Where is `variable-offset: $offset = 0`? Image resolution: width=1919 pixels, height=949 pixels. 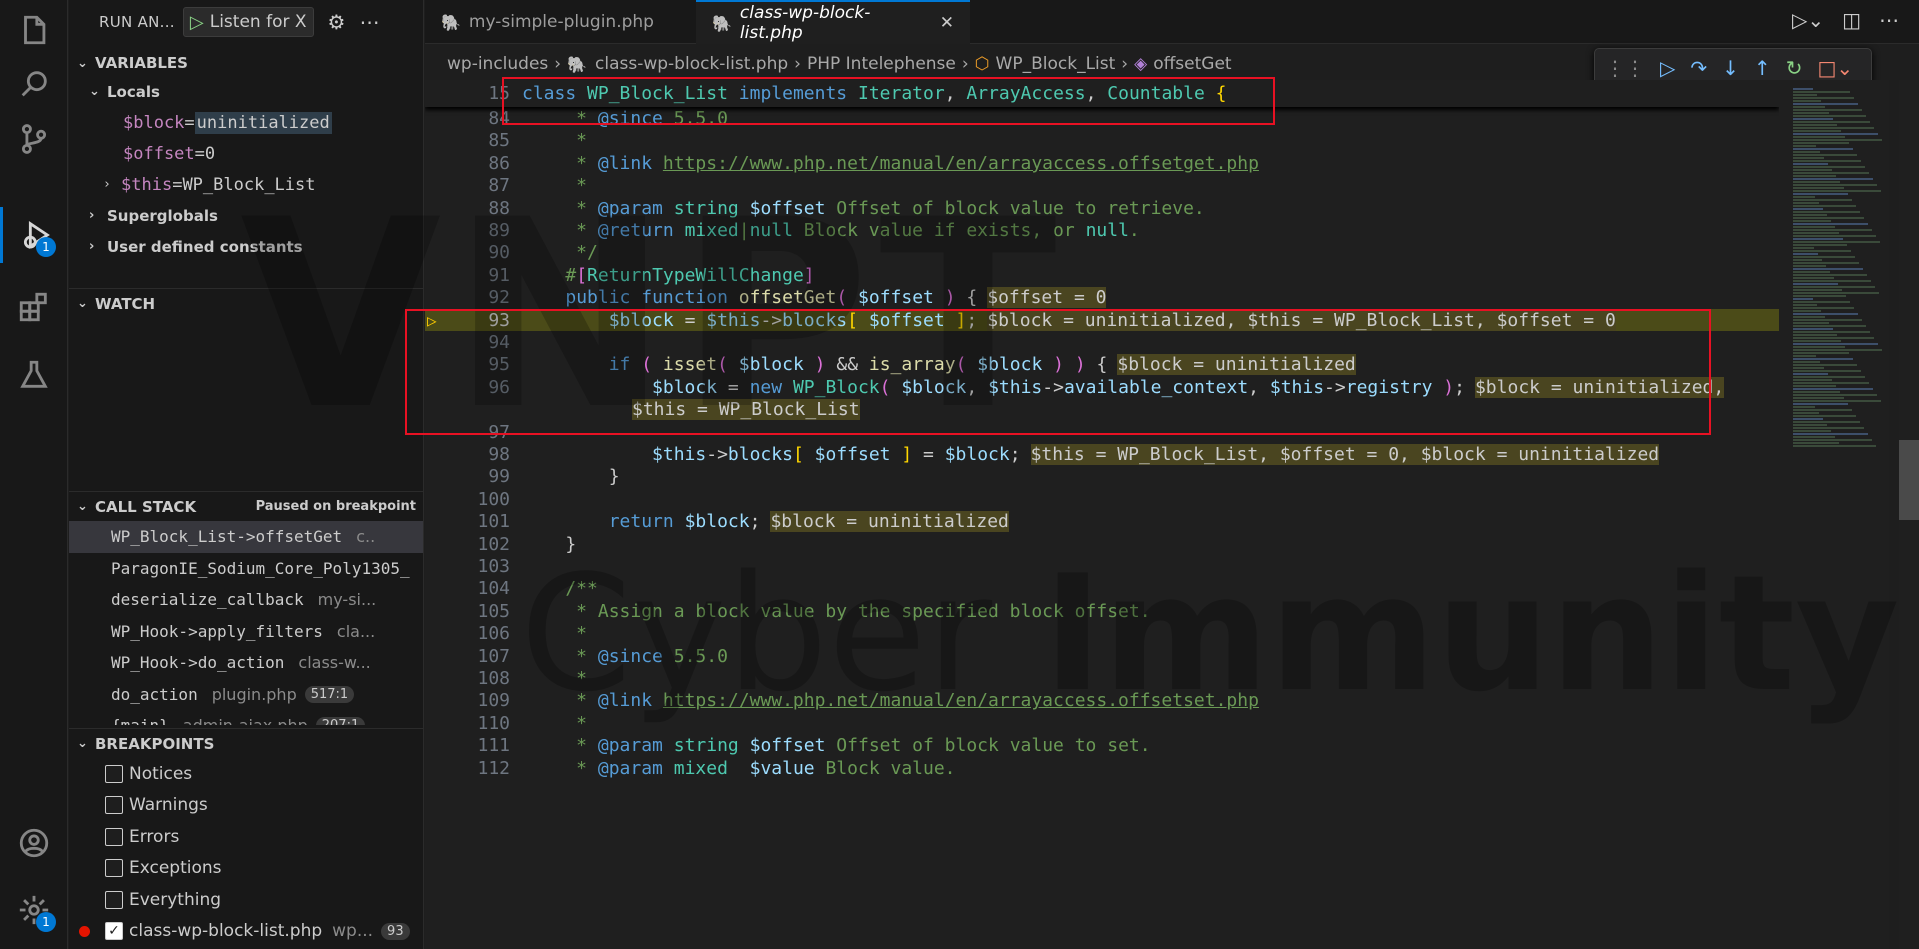
variable-offset: $offset = 0 is located at coordinates (246, 153).